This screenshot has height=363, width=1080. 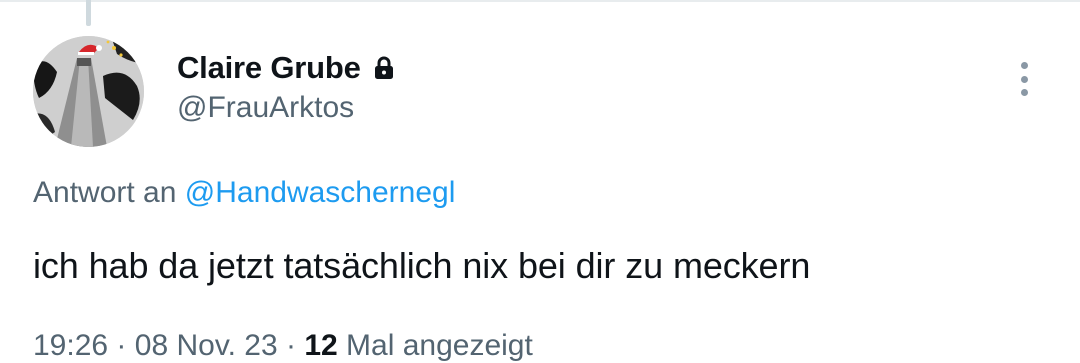 What do you see at coordinates (265, 108) in the screenshot?
I see `user-handle: @FrauArktos` at bounding box center [265, 108].